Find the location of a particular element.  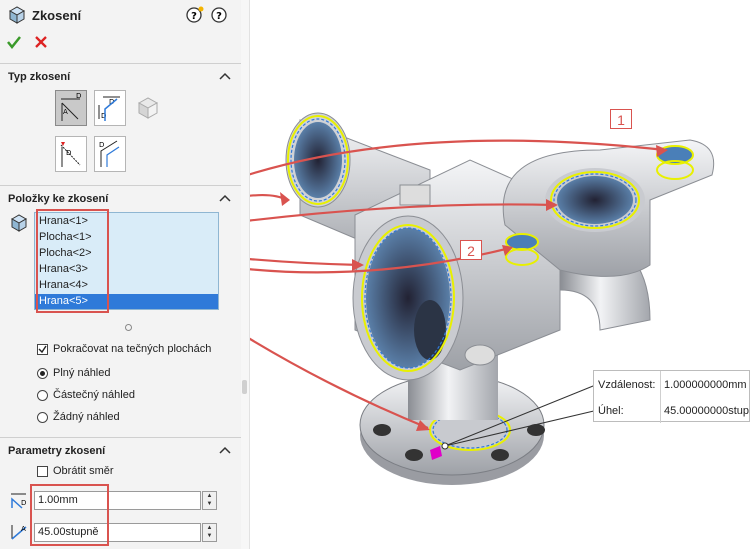

callout-2: 2 is located at coordinates (471, 250).